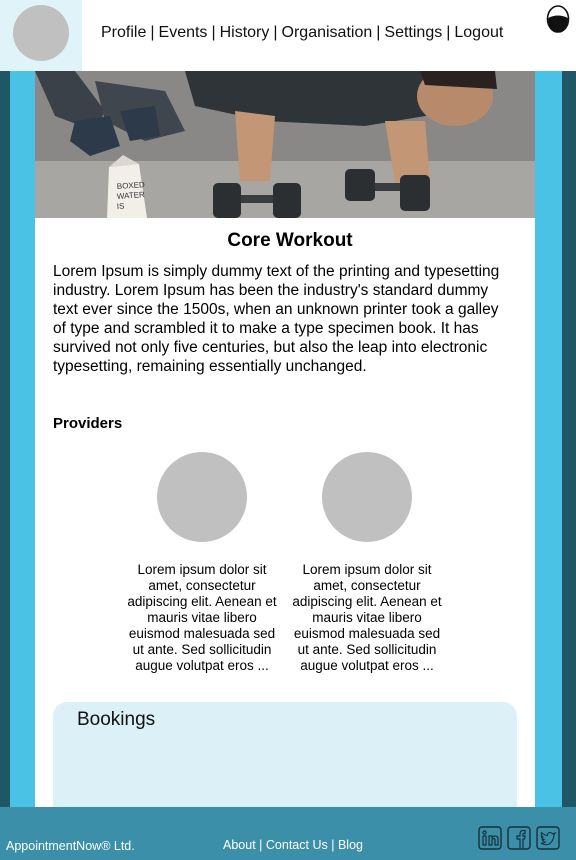  I want to click on nav-history: History, so click(245, 32).